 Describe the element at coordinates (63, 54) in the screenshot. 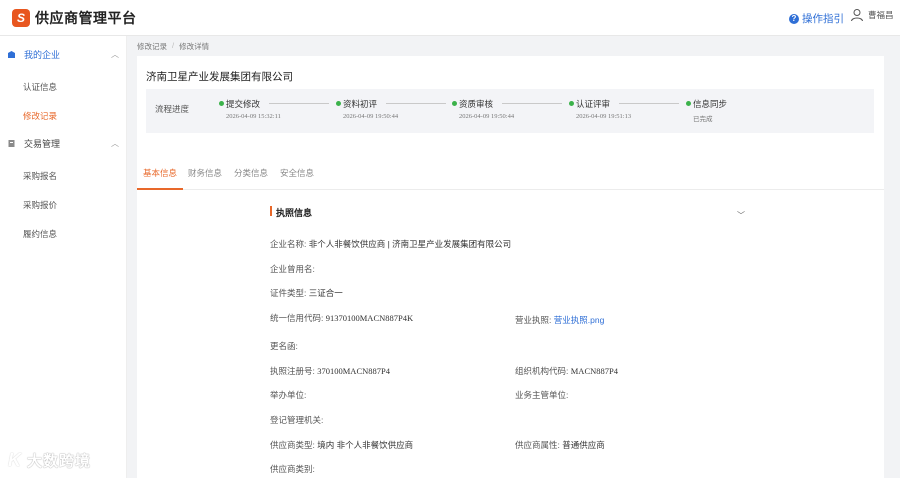

I see `sidebar-group-my-enterprise: 我的企业 ︿` at that location.